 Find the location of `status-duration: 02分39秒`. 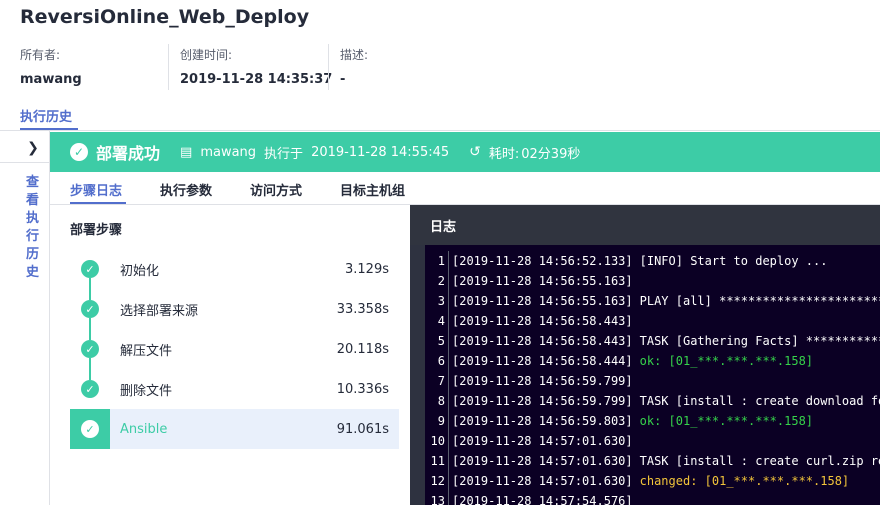

status-duration: 02分39秒 is located at coordinates (551, 154).